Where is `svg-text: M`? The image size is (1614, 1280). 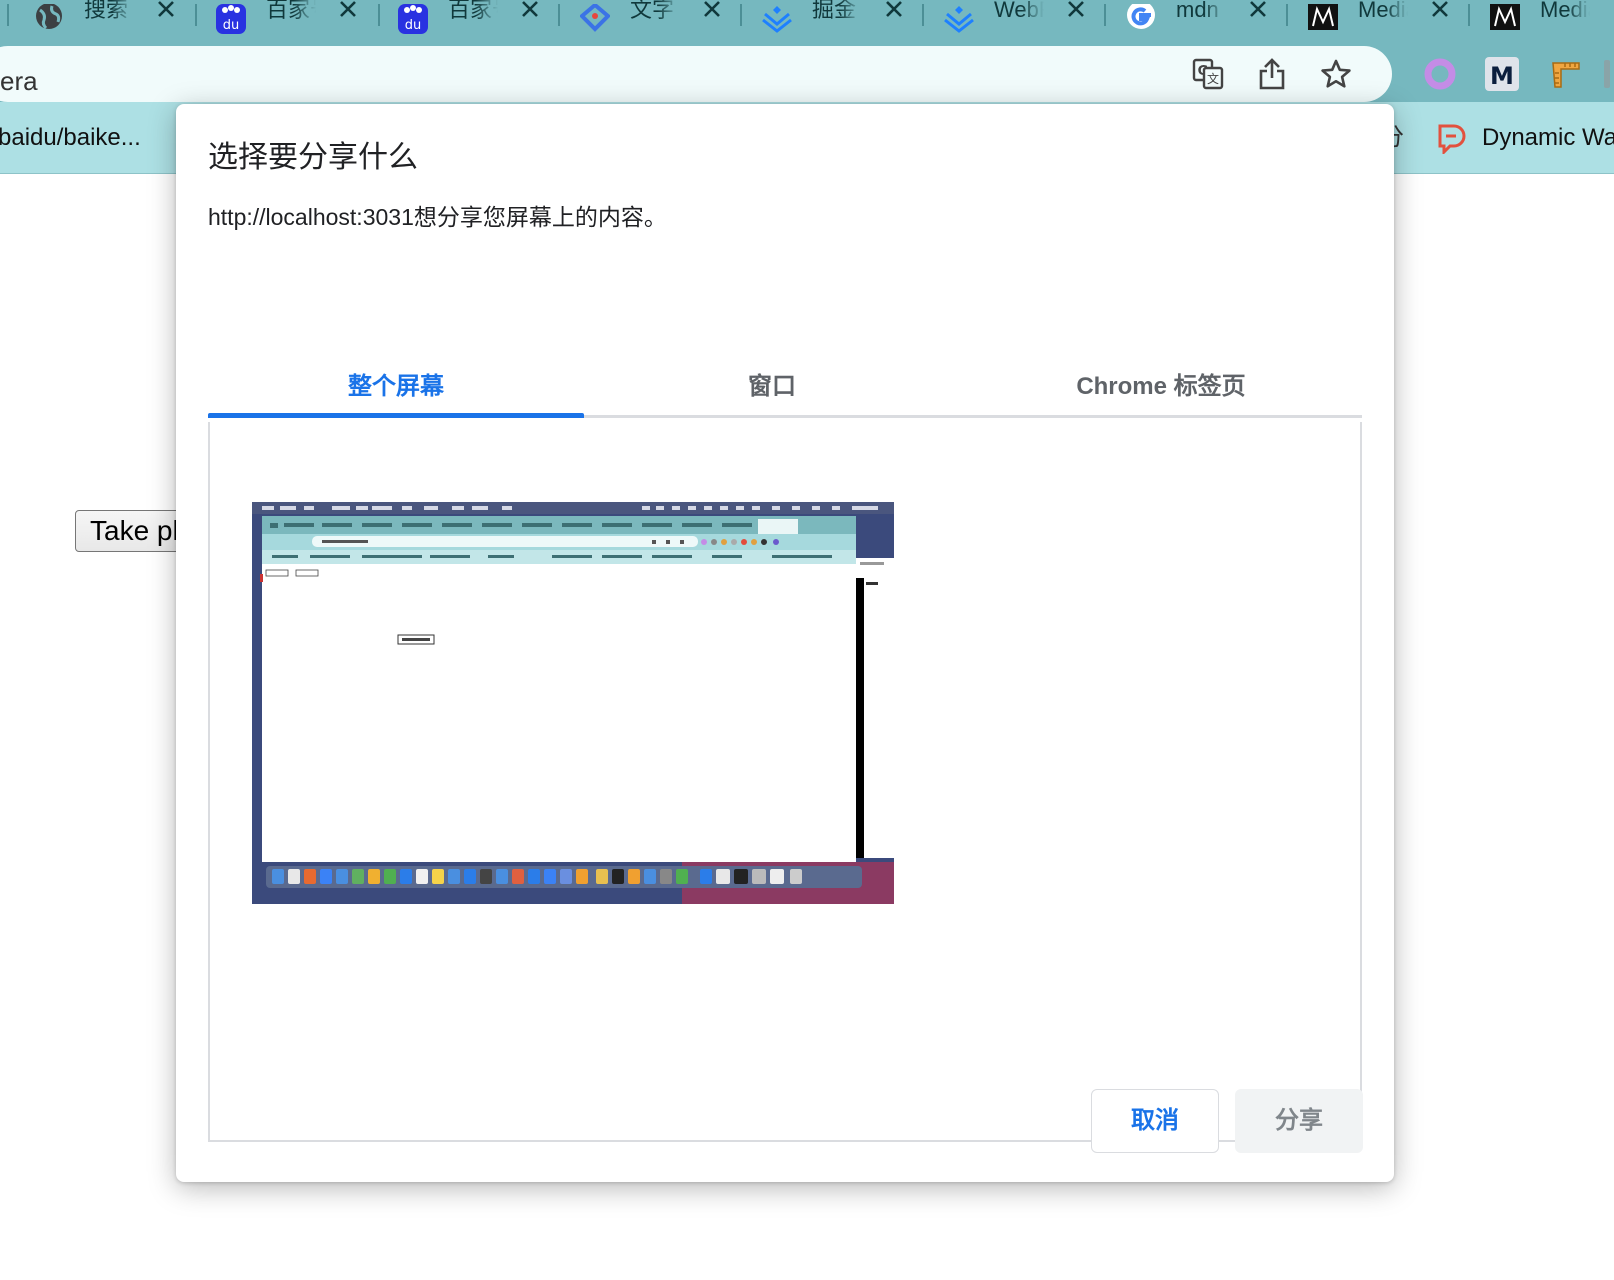
svg-text: M is located at coordinates (1502, 76).